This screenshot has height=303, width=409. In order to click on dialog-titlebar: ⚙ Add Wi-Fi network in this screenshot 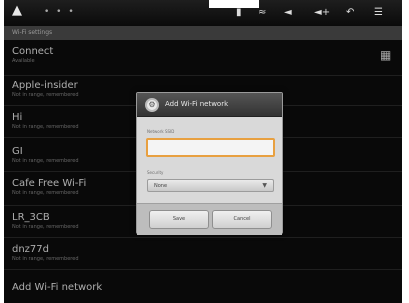, I will do `click(209, 105)`.